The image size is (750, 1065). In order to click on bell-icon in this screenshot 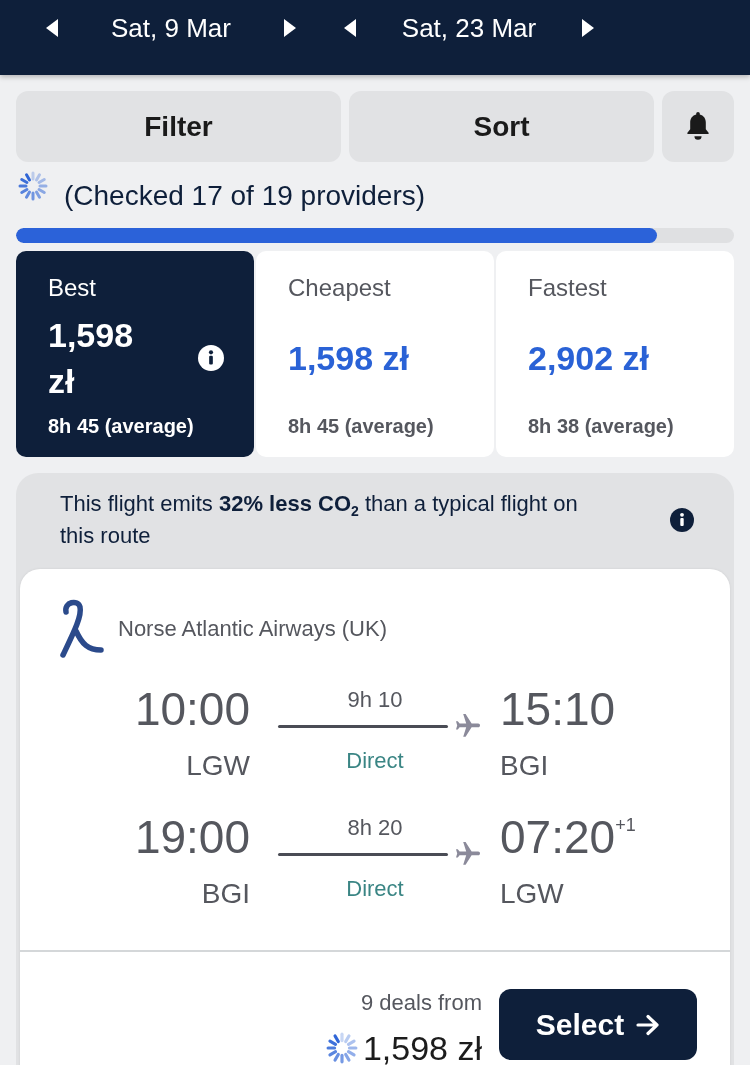, I will do `click(698, 126)`.